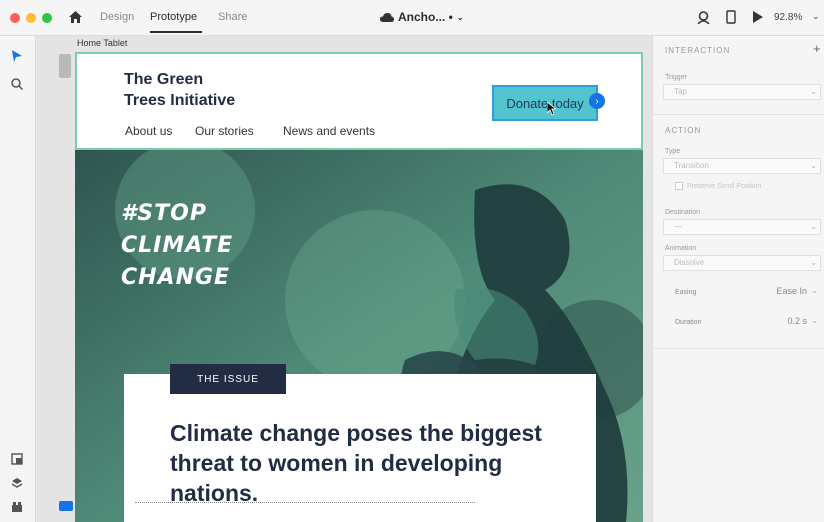 The image size is (824, 522). What do you see at coordinates (742, 166) in the screenshot?
I see `type-dropdown: Transition ⌄` at bounding box center [742, 166].